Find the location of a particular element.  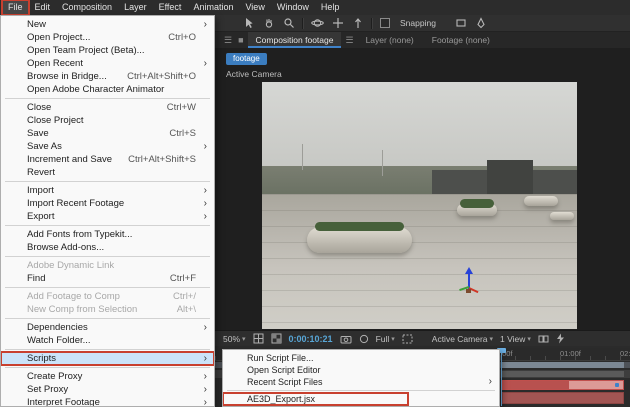

pen-tool-icon is located at coordinates (481, 23).